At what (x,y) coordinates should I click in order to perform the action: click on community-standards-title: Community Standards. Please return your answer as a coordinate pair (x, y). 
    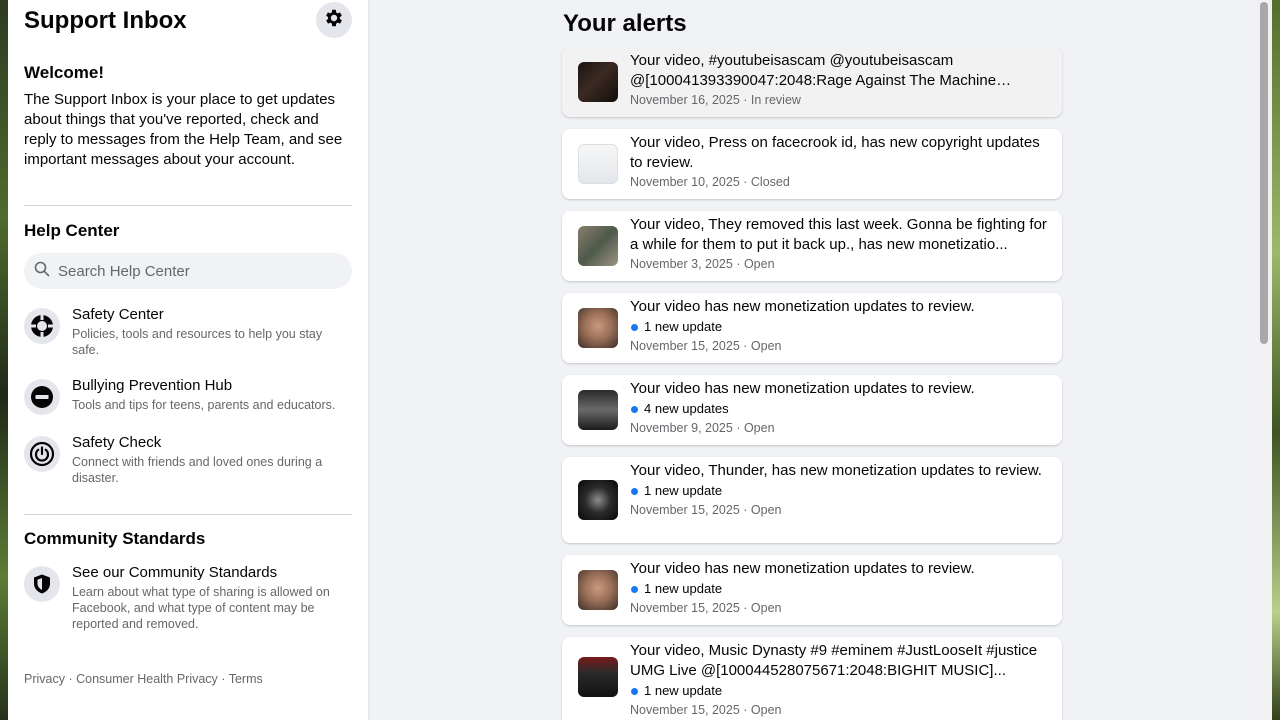
    Looking at the image, I should click on (115, 538).